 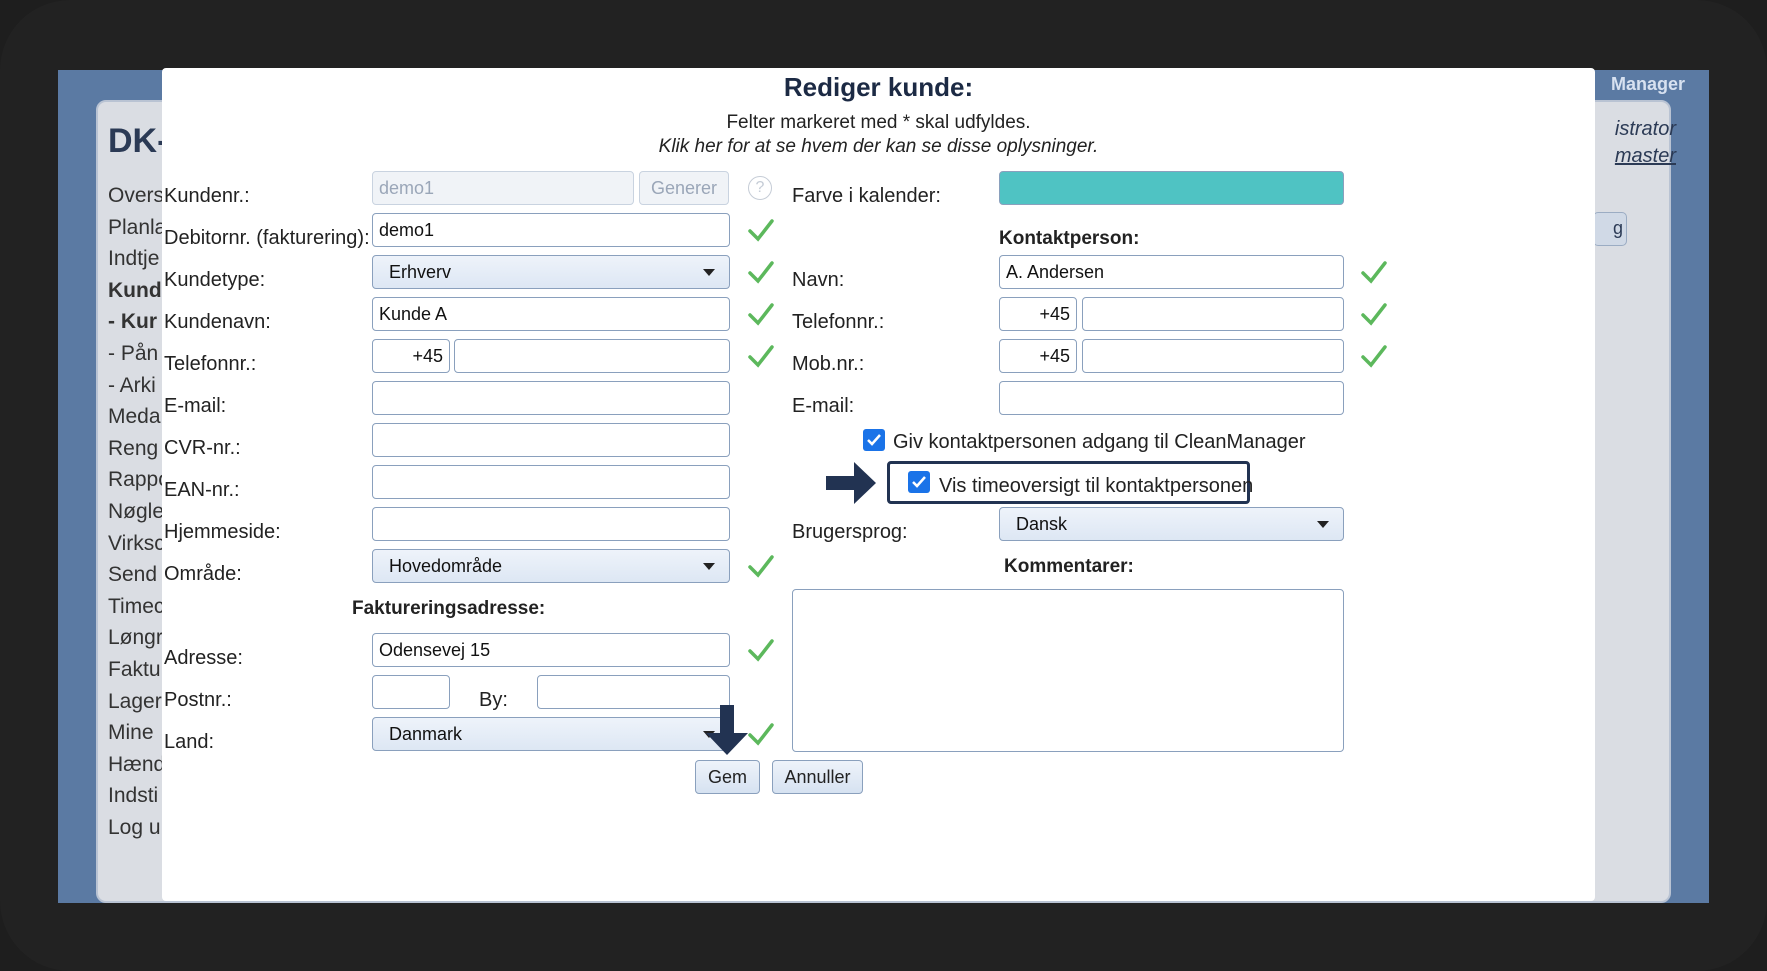 What do you see at coordinates (551, 524) in the screenshot?
I see `hjemmeside-input` at bounding box center [551, 524].